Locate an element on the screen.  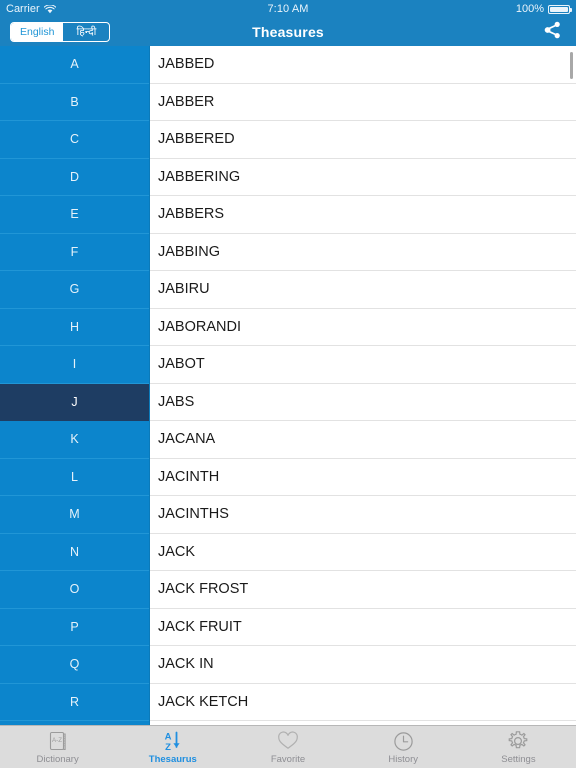
svg-text: A is located at coordinates (167, 737).